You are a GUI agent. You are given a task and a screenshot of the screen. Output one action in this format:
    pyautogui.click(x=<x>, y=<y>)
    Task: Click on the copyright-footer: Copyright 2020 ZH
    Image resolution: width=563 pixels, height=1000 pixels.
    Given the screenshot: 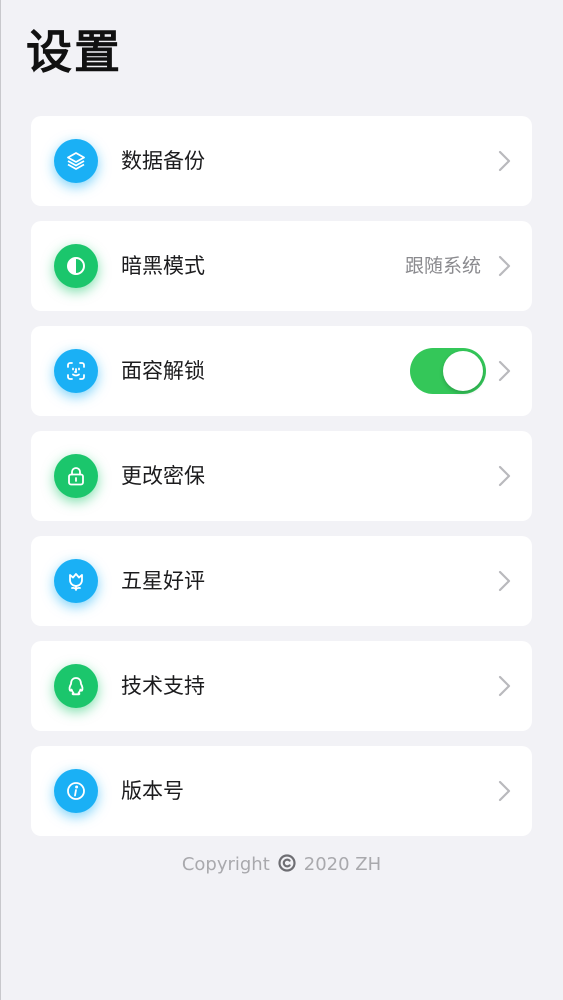 What is the action you would take?
    pyautogui.click(x=281, y=865)
    